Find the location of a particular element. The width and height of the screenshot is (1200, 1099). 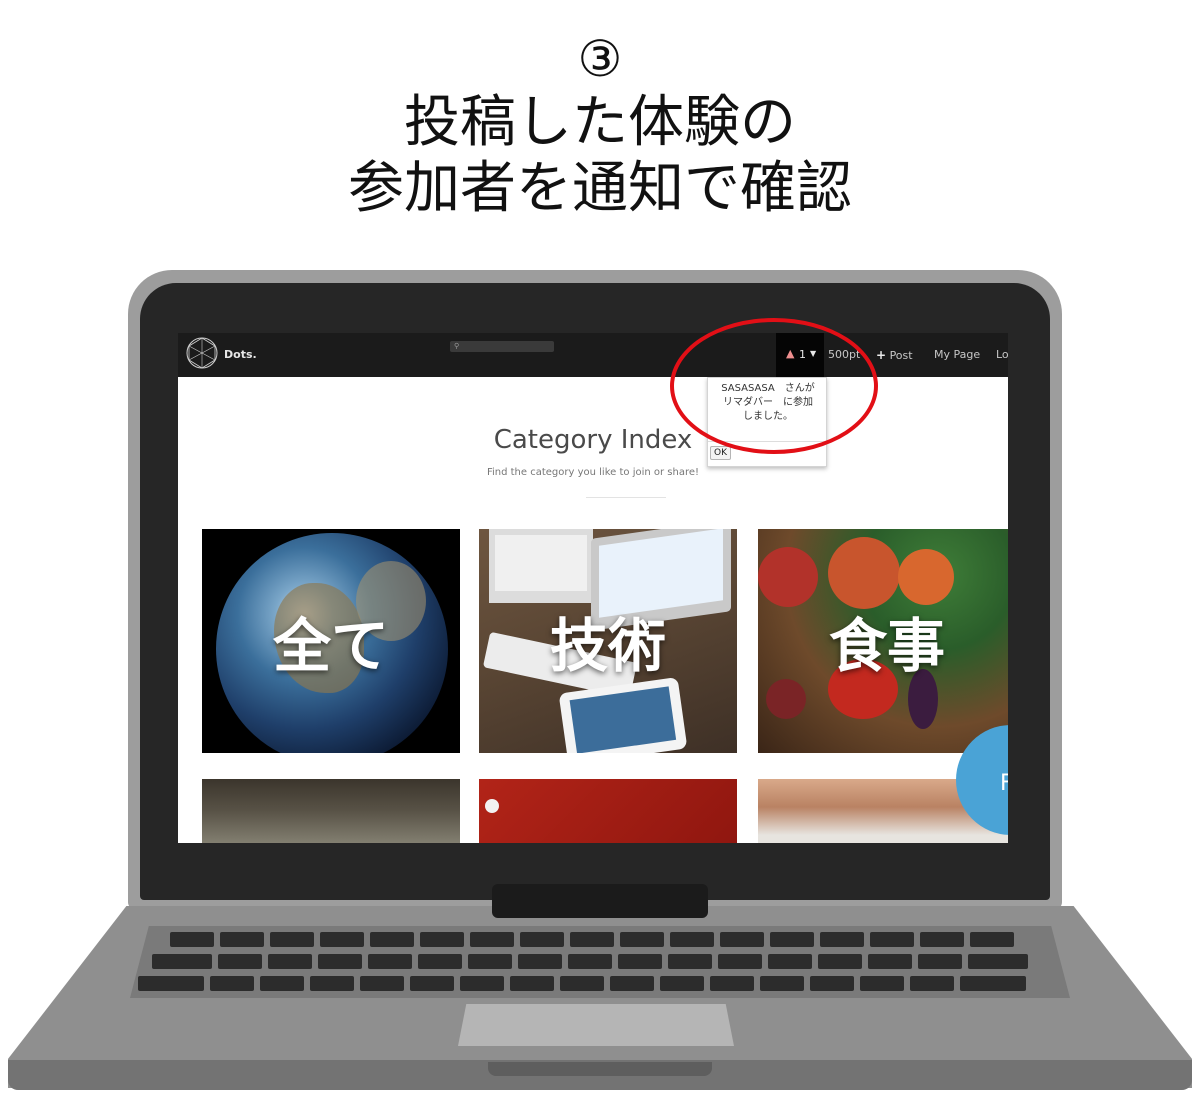

logo-icon is located at coordinates (202, 353).